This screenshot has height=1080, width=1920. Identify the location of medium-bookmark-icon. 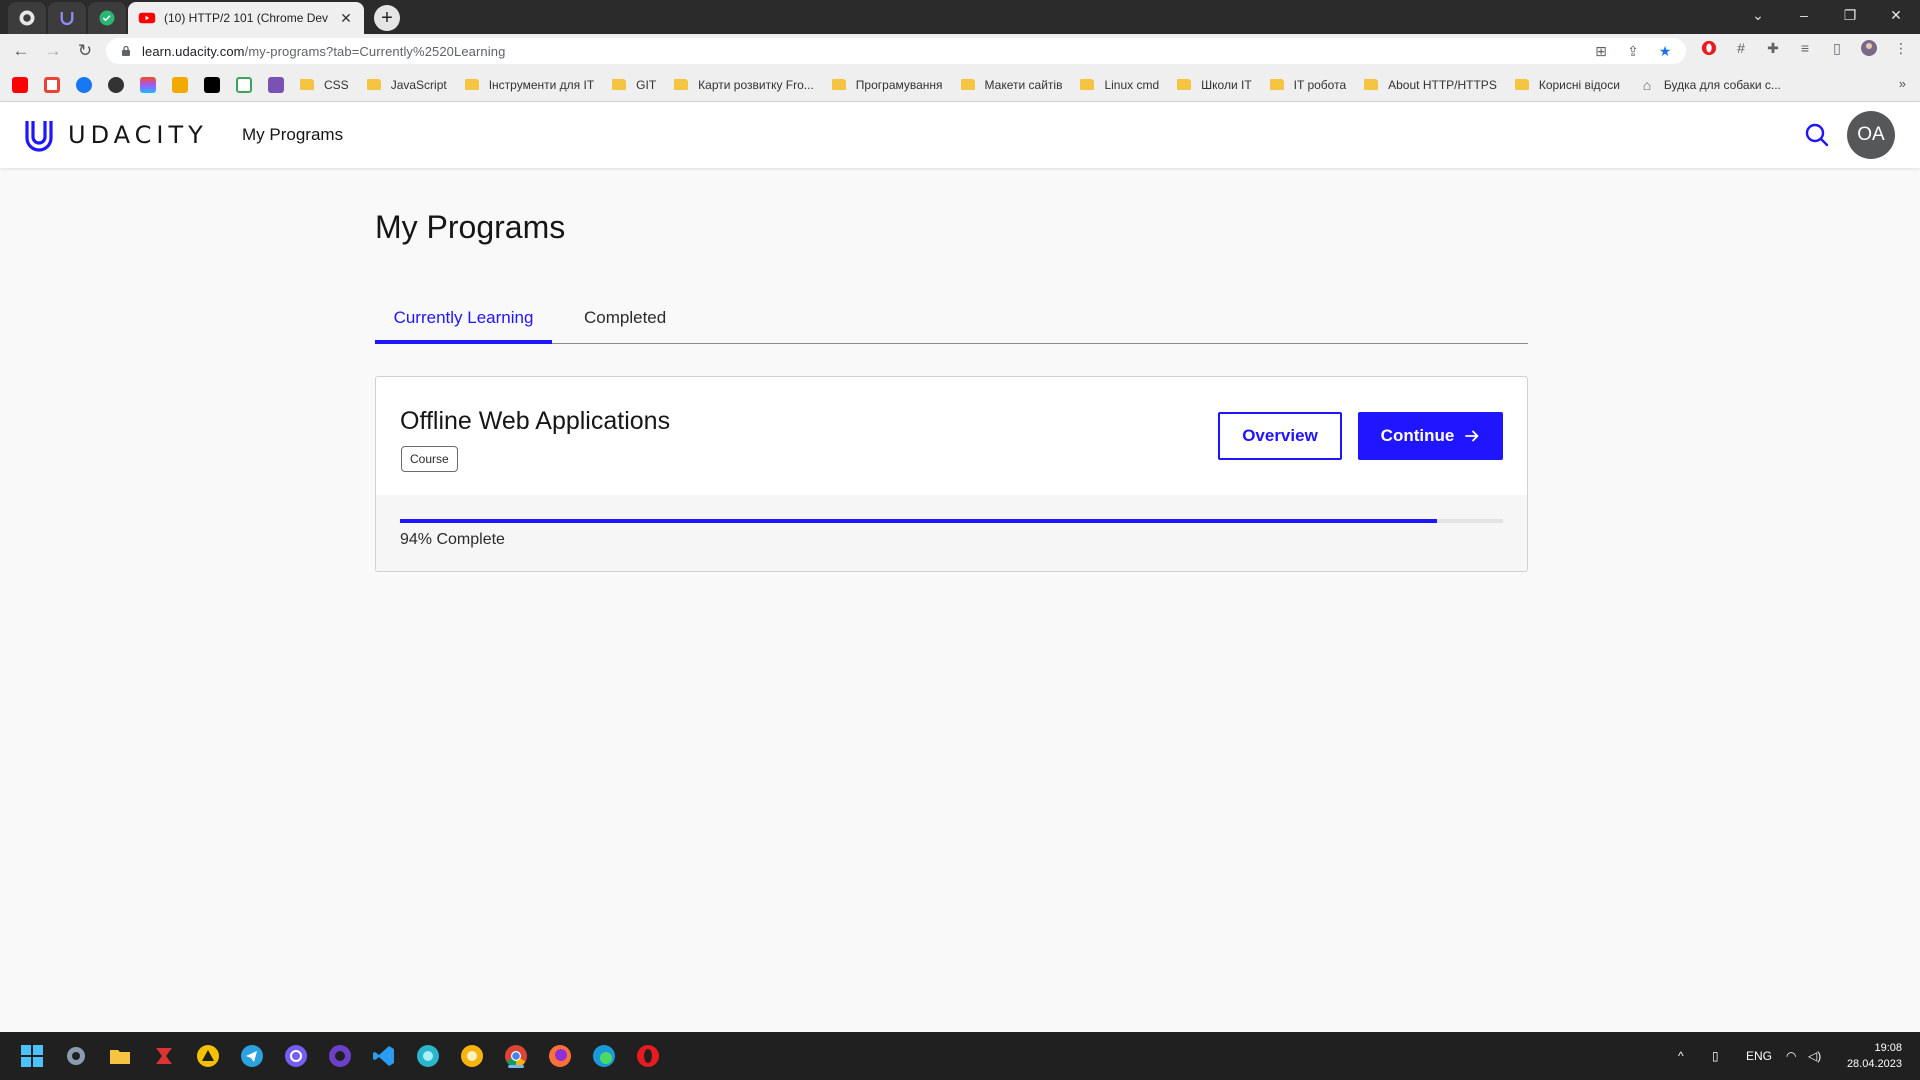
(212, 84).